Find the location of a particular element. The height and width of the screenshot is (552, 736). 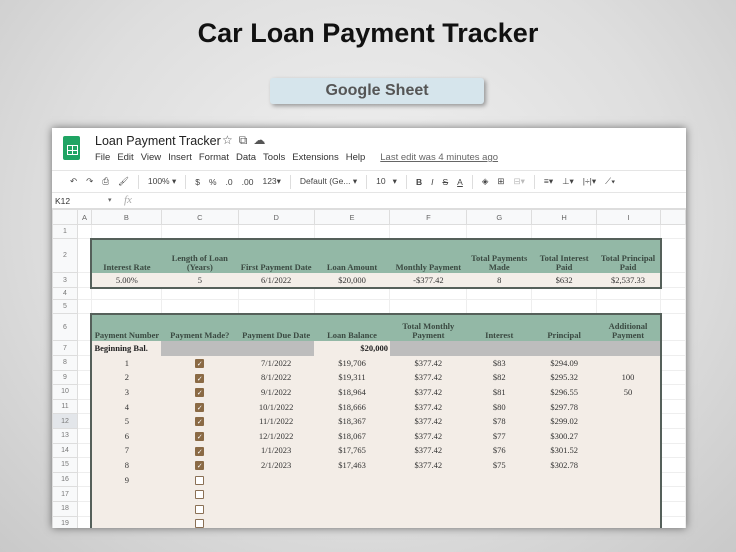

cell-a17 is located at coordinates (84, 494).